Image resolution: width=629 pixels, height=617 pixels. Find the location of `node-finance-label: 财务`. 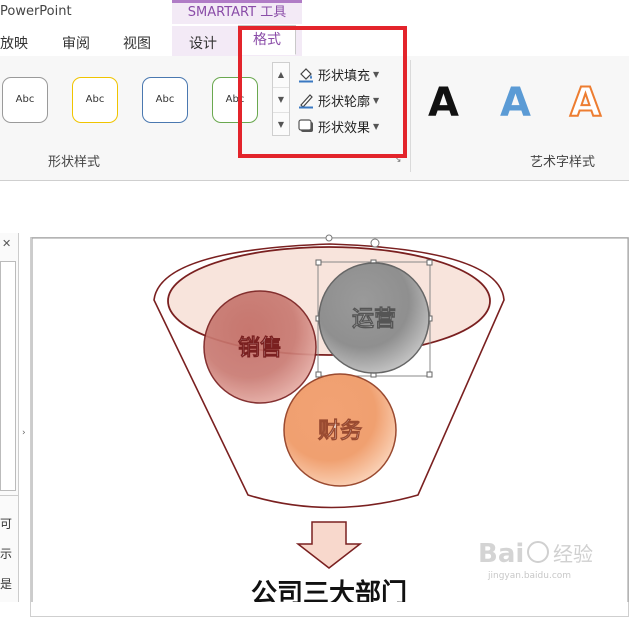

node-finance-label: 财务 is located at coordinates (340, 431).